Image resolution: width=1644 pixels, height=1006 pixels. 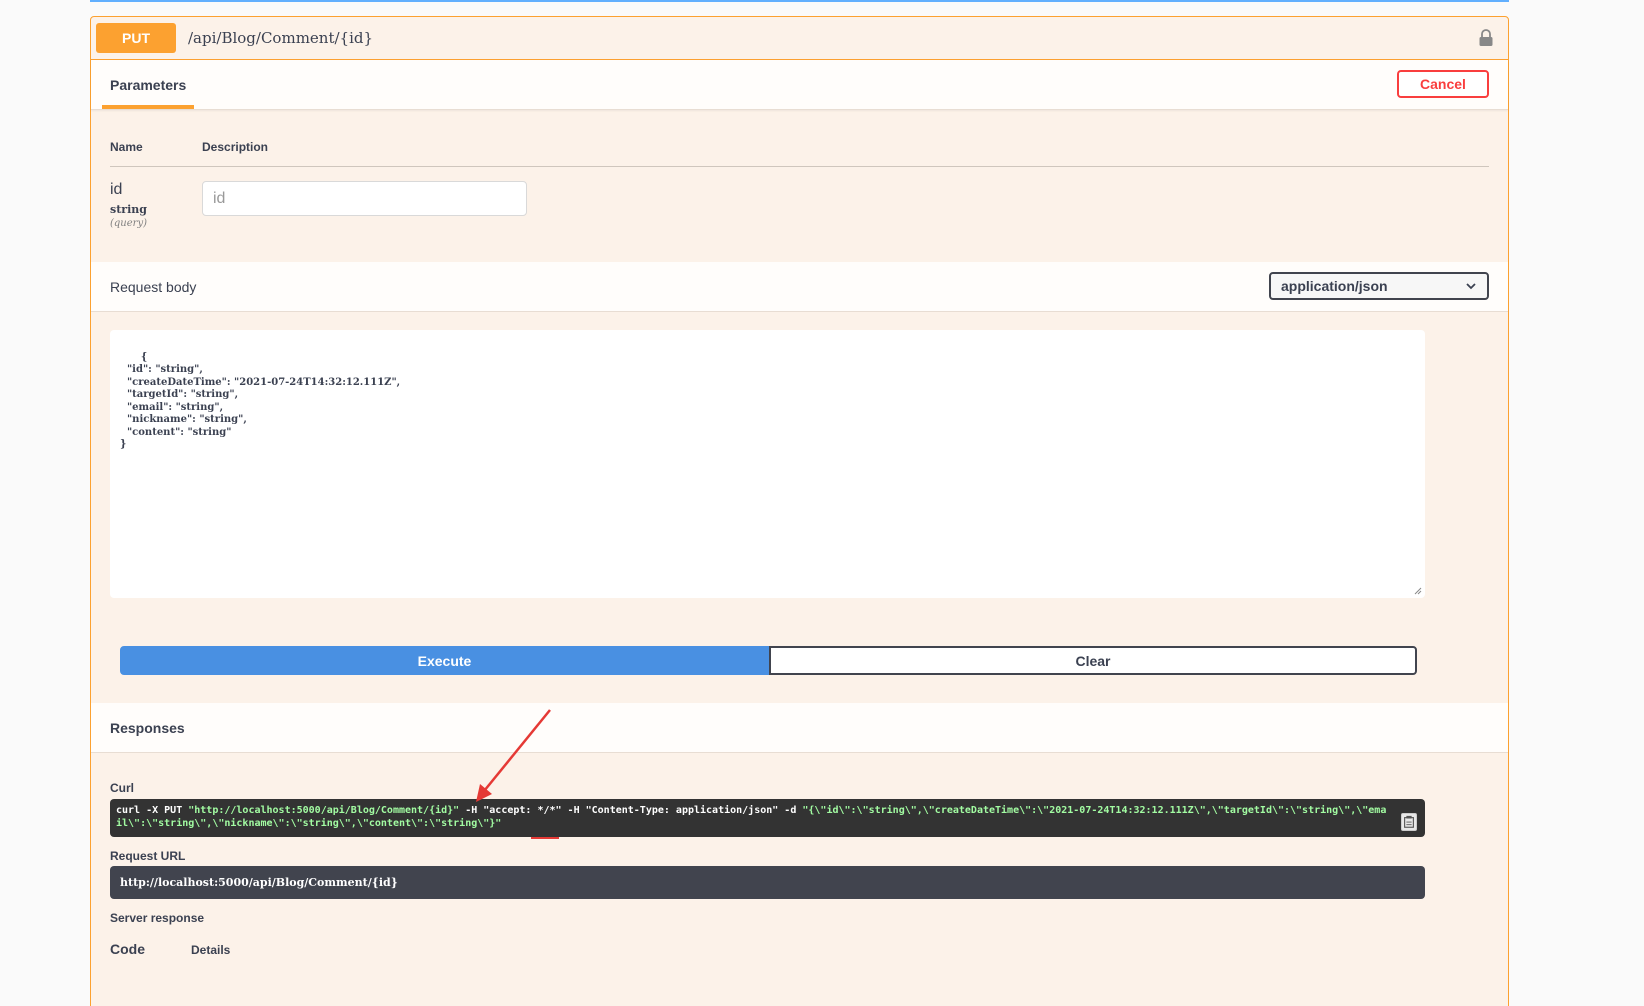 I want to click on lock-icon, so click(x=1486, y=38).